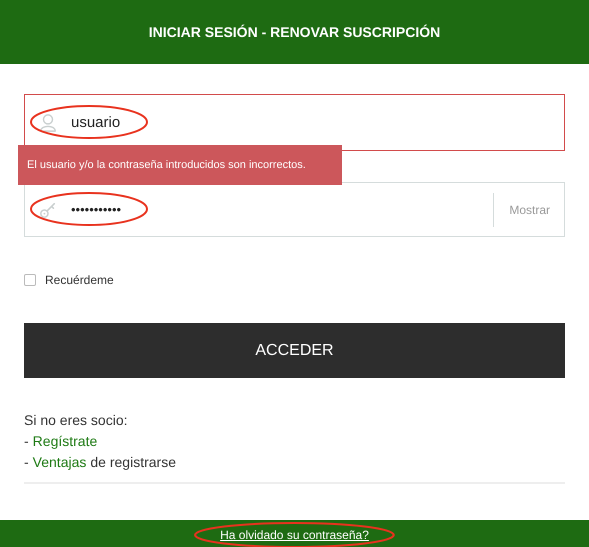  What do you see at coordinates (76, 420) in the screenshot?
I see `register-intro: Si no eres socio:` at bounding box center [76, 420].